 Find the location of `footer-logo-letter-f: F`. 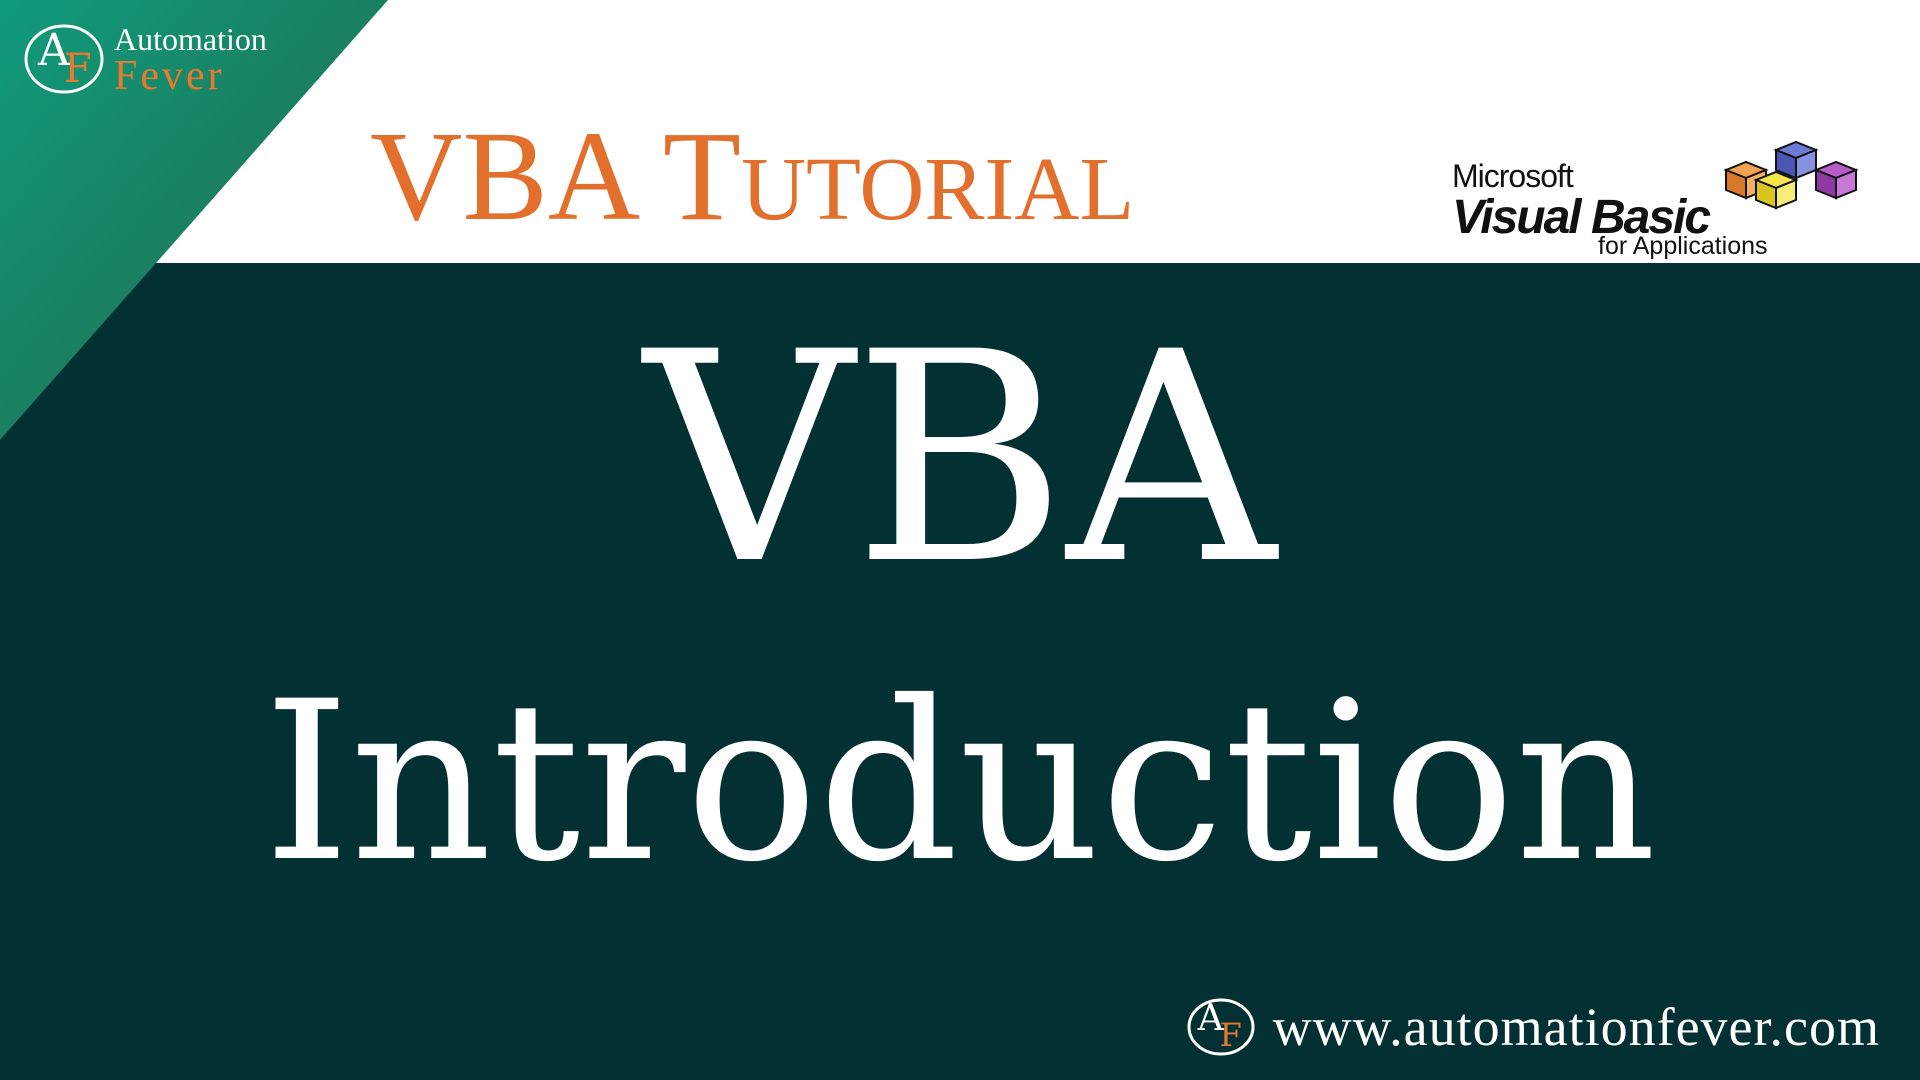

footer-logo-letter-f: F is located at coordinates (1230, 1035).